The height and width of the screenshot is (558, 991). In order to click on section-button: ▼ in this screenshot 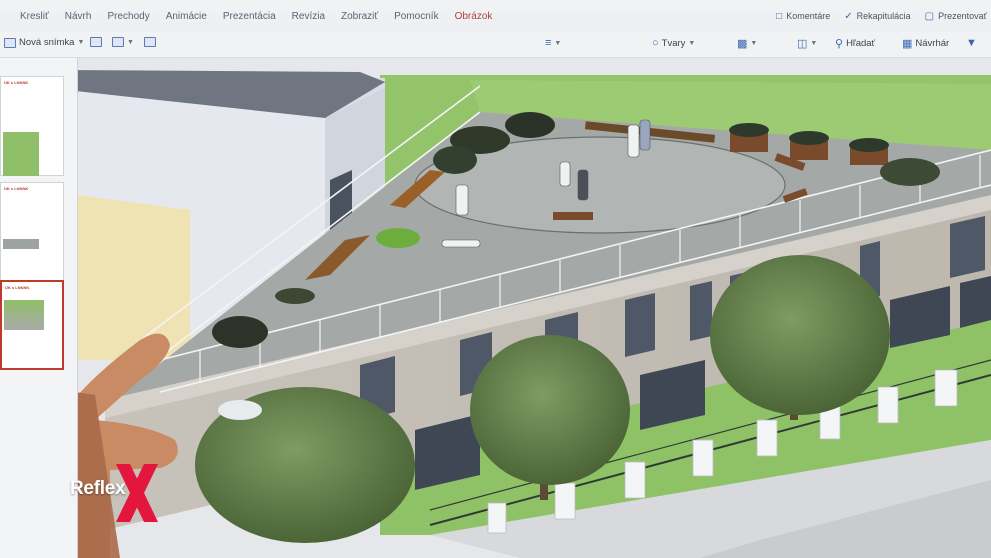, I will do `click(123, 42)`.